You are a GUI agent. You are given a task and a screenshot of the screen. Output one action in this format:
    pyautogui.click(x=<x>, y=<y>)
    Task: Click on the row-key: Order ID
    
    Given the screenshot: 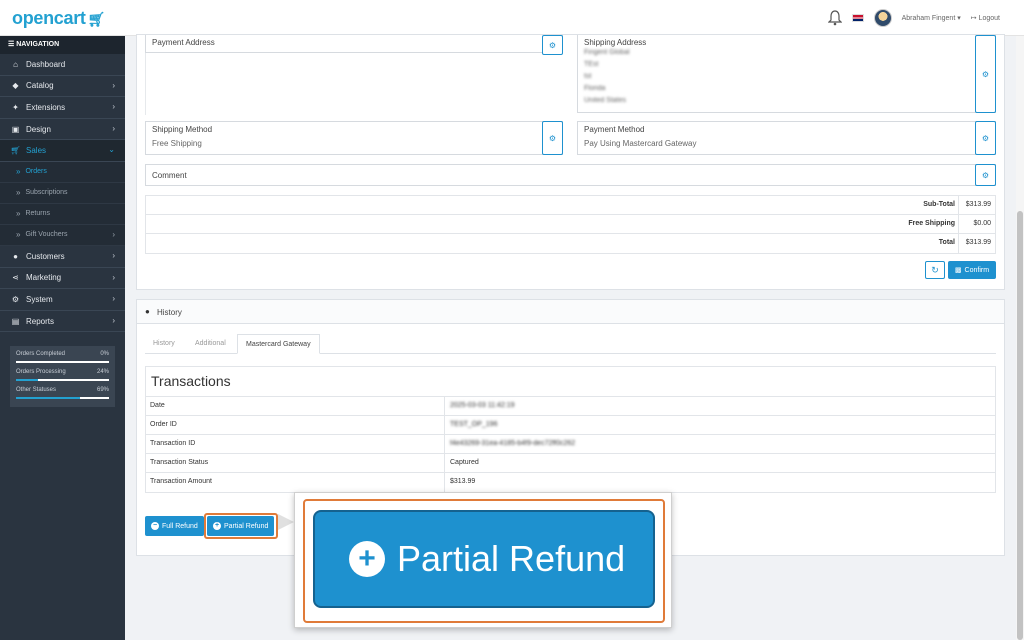 What is the action you would take?
    pyautogui.click(x=163, y=424)
    